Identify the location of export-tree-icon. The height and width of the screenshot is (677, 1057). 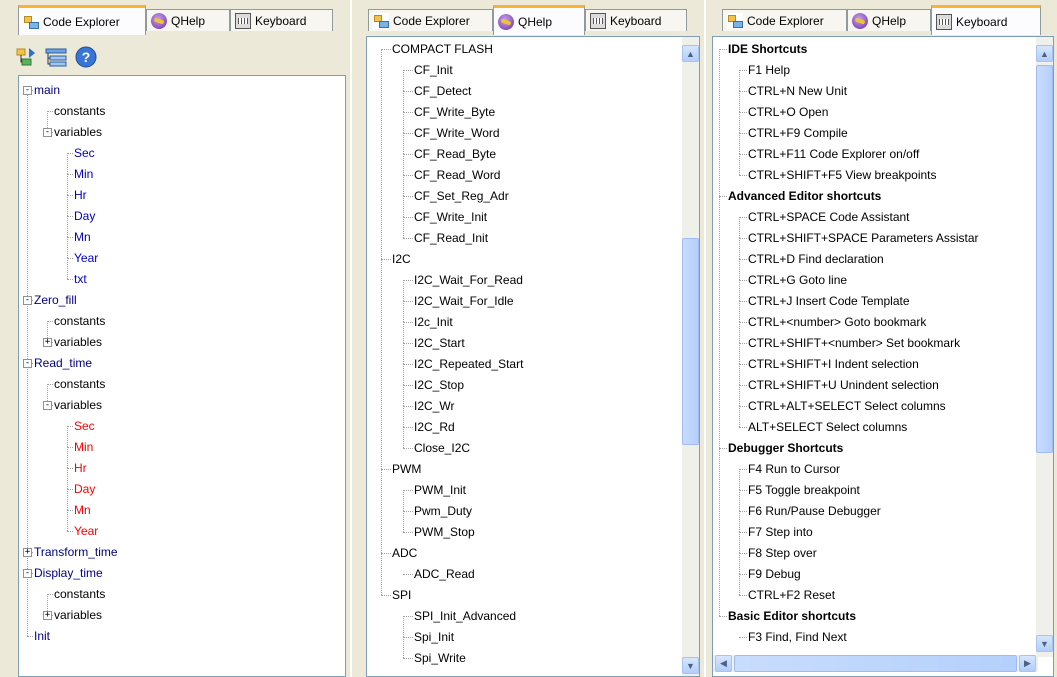
(26, 57).